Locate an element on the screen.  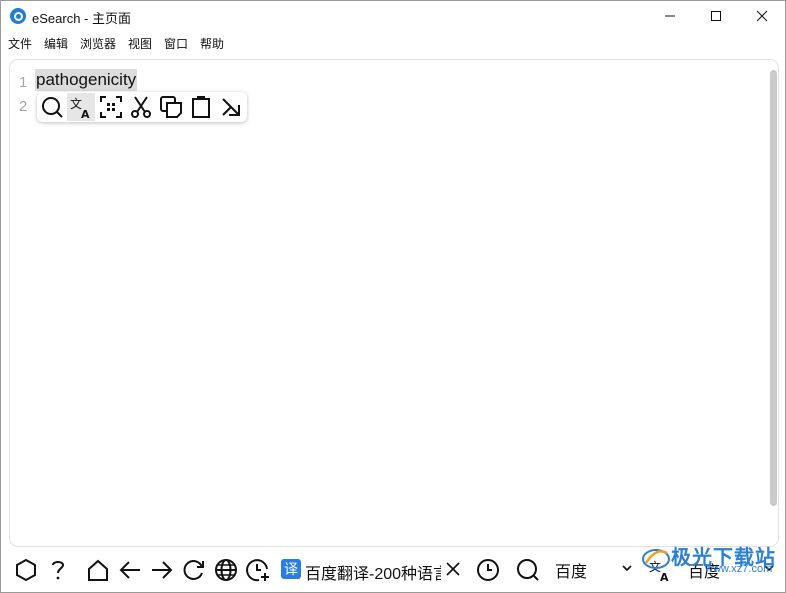
arrow-right-icon is located at coordinates (162, 570).